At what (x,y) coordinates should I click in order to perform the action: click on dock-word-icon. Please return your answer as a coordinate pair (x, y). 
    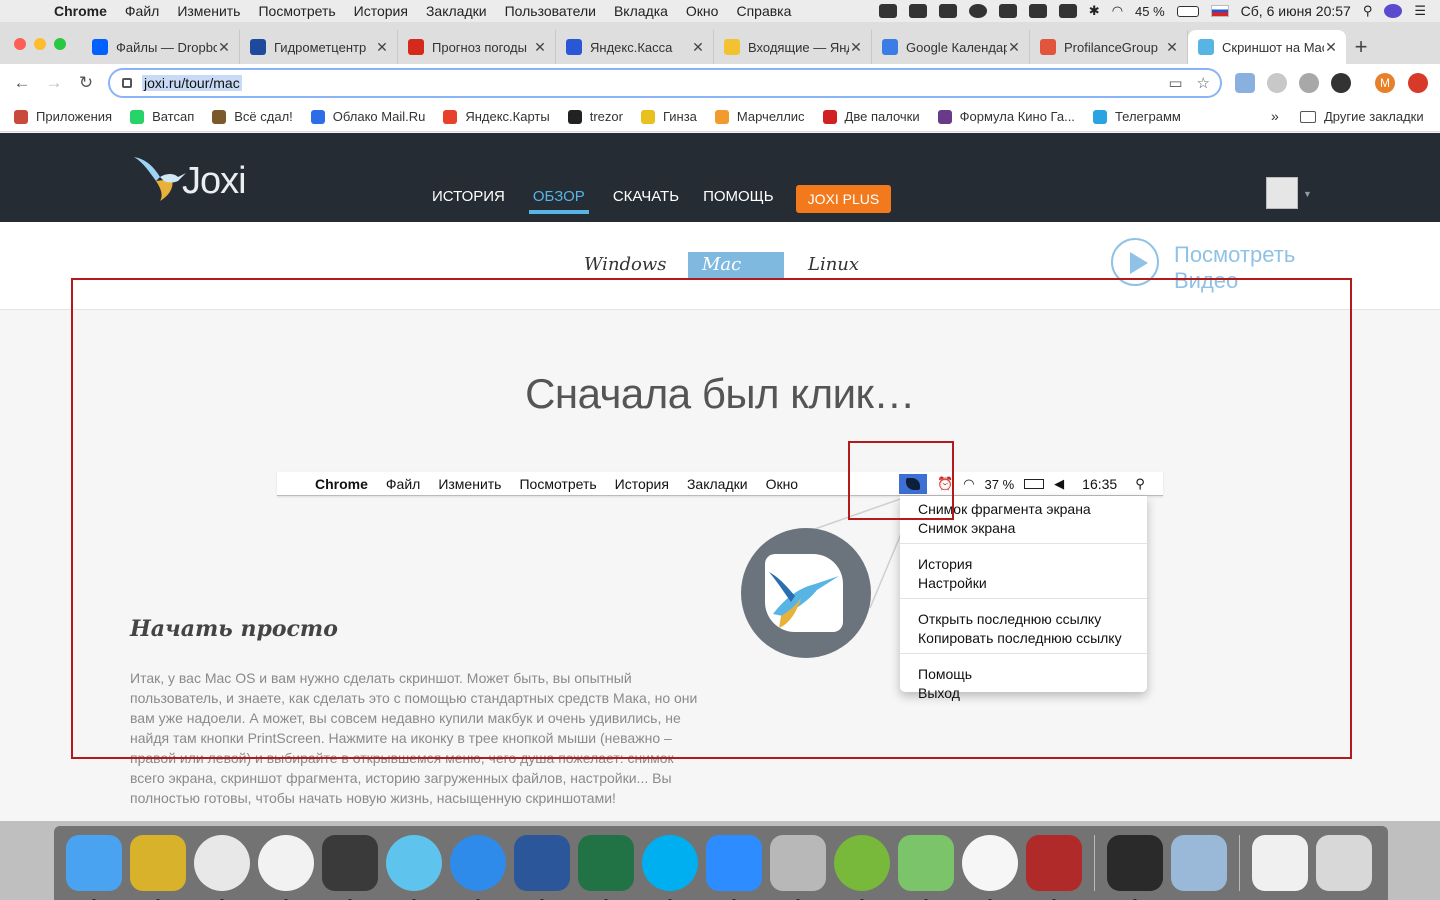
    Looking at the image, I should click on (542, 867).